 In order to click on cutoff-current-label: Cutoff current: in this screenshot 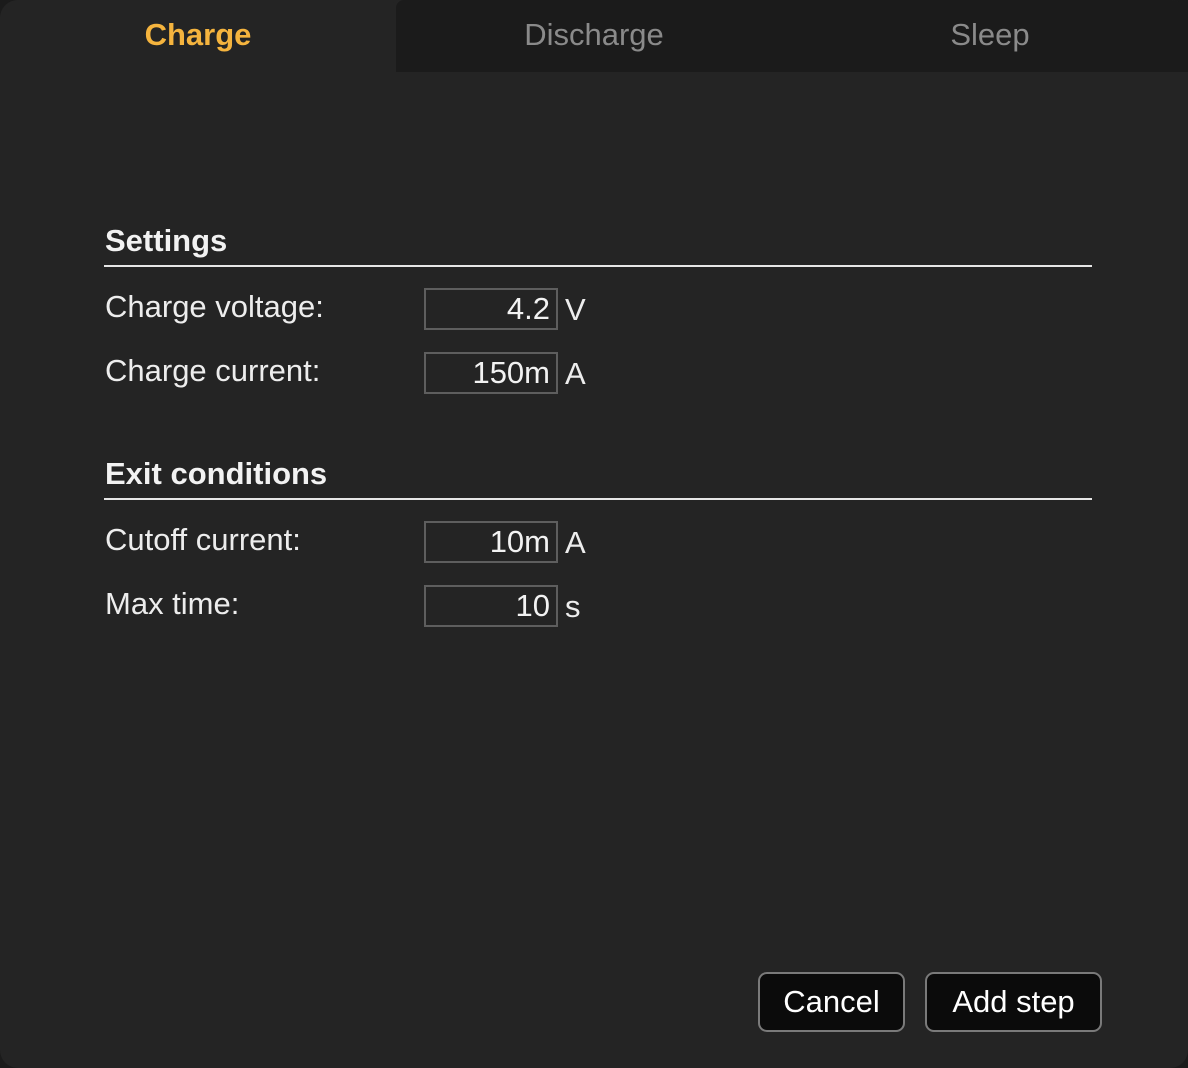, I will do `click(203, 539)`.